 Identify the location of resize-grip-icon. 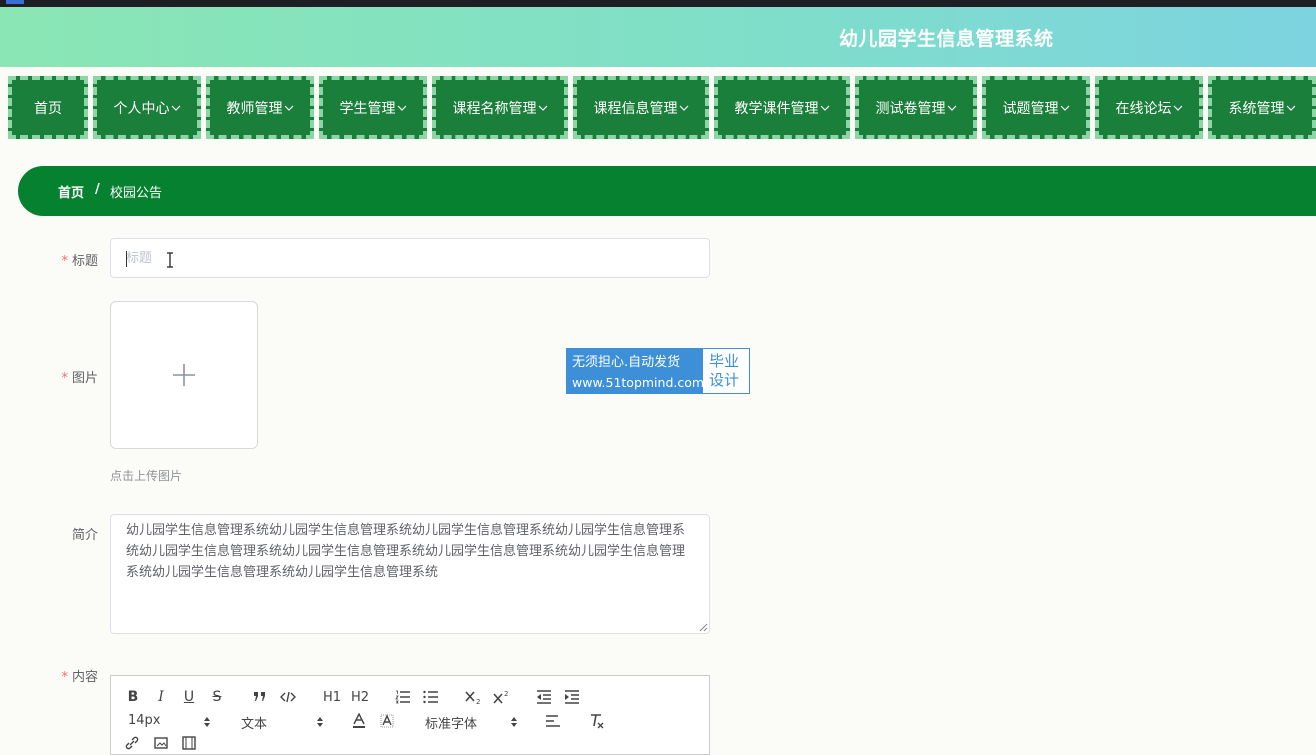
(703, 627).